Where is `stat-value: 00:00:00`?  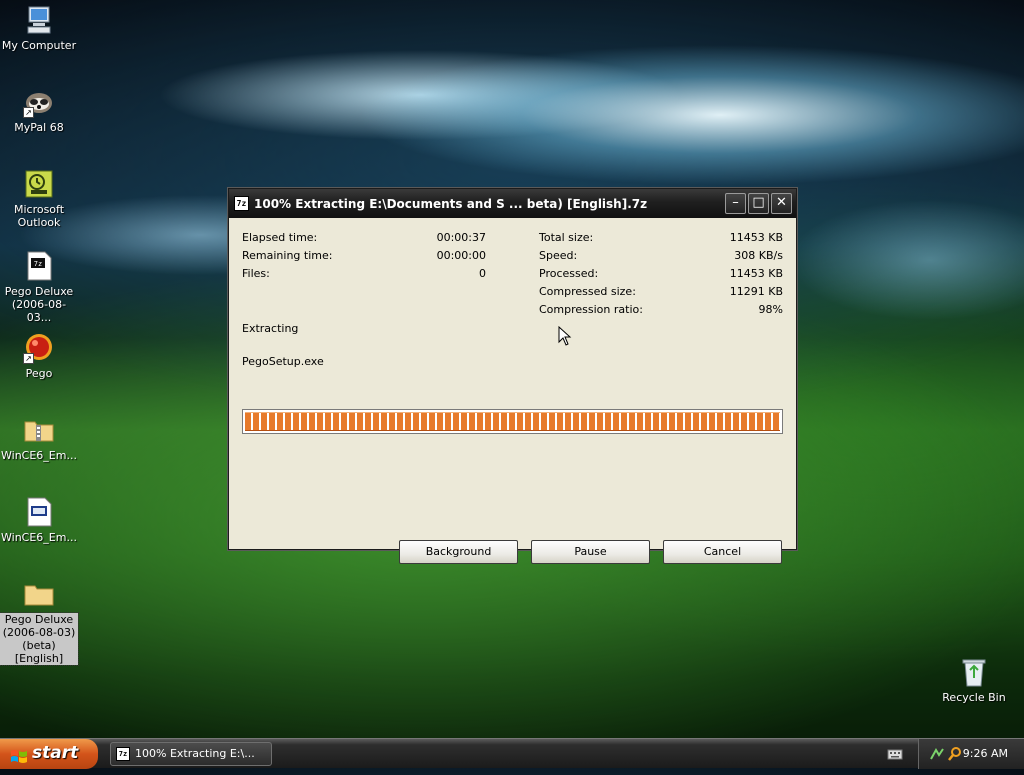 stat-value: 00:00:00 is located at coordinates (461, 255).